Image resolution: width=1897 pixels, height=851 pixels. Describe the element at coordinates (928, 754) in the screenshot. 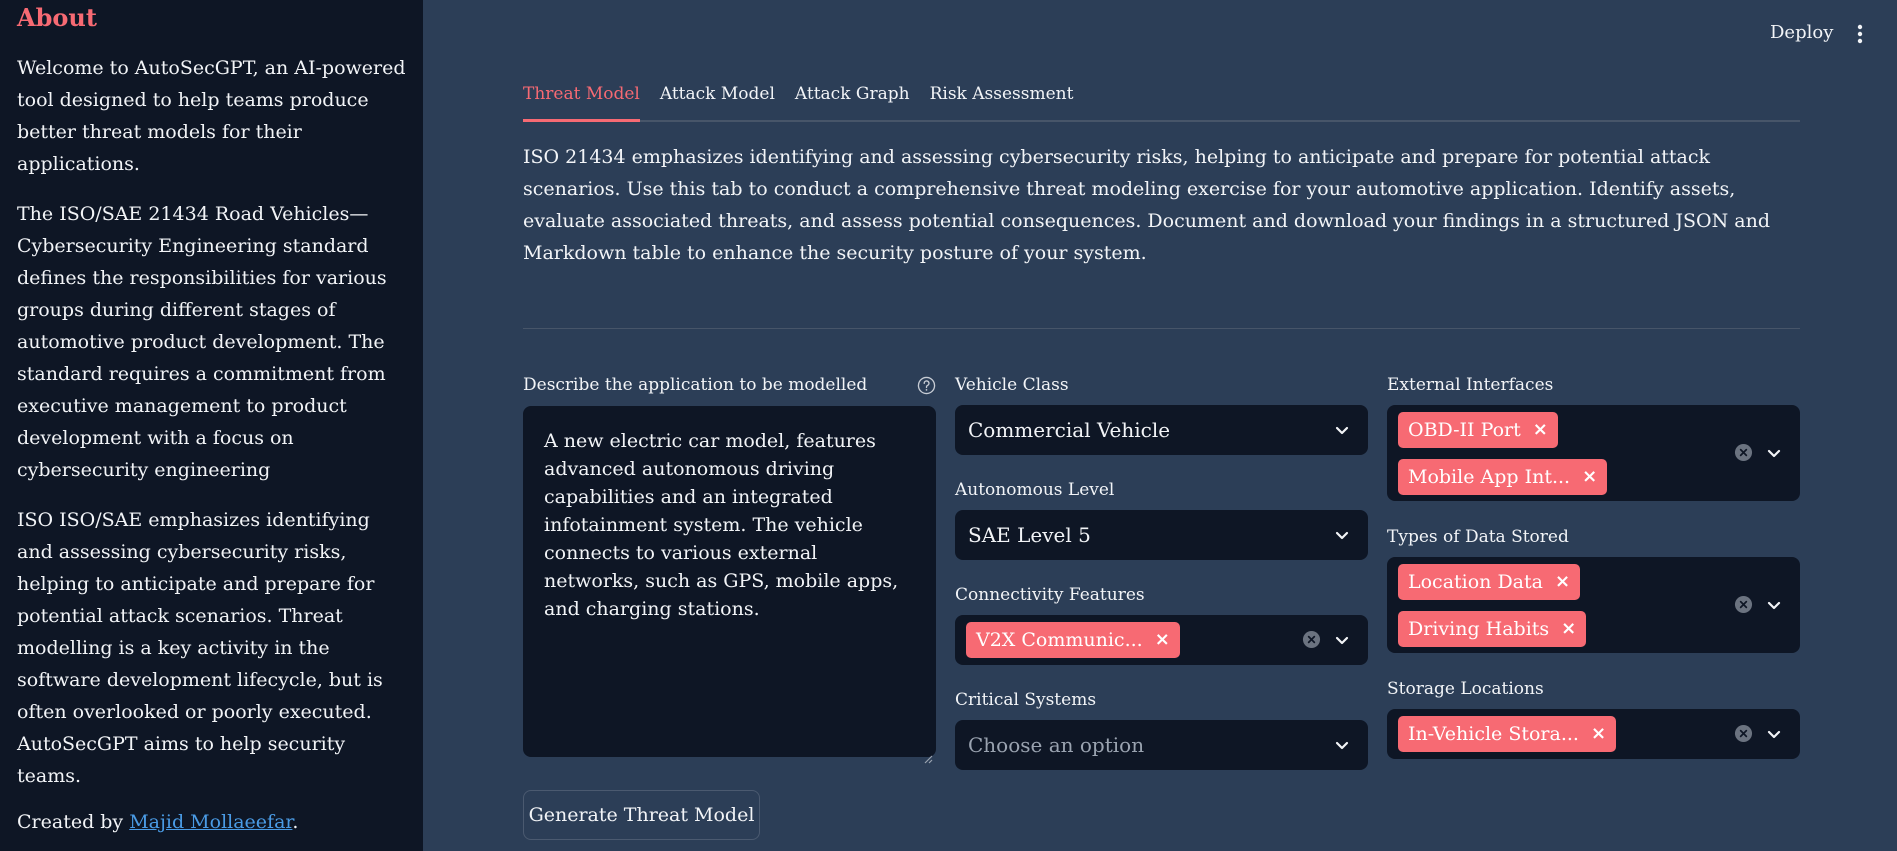

I see `resize-handle-icon` at that location.